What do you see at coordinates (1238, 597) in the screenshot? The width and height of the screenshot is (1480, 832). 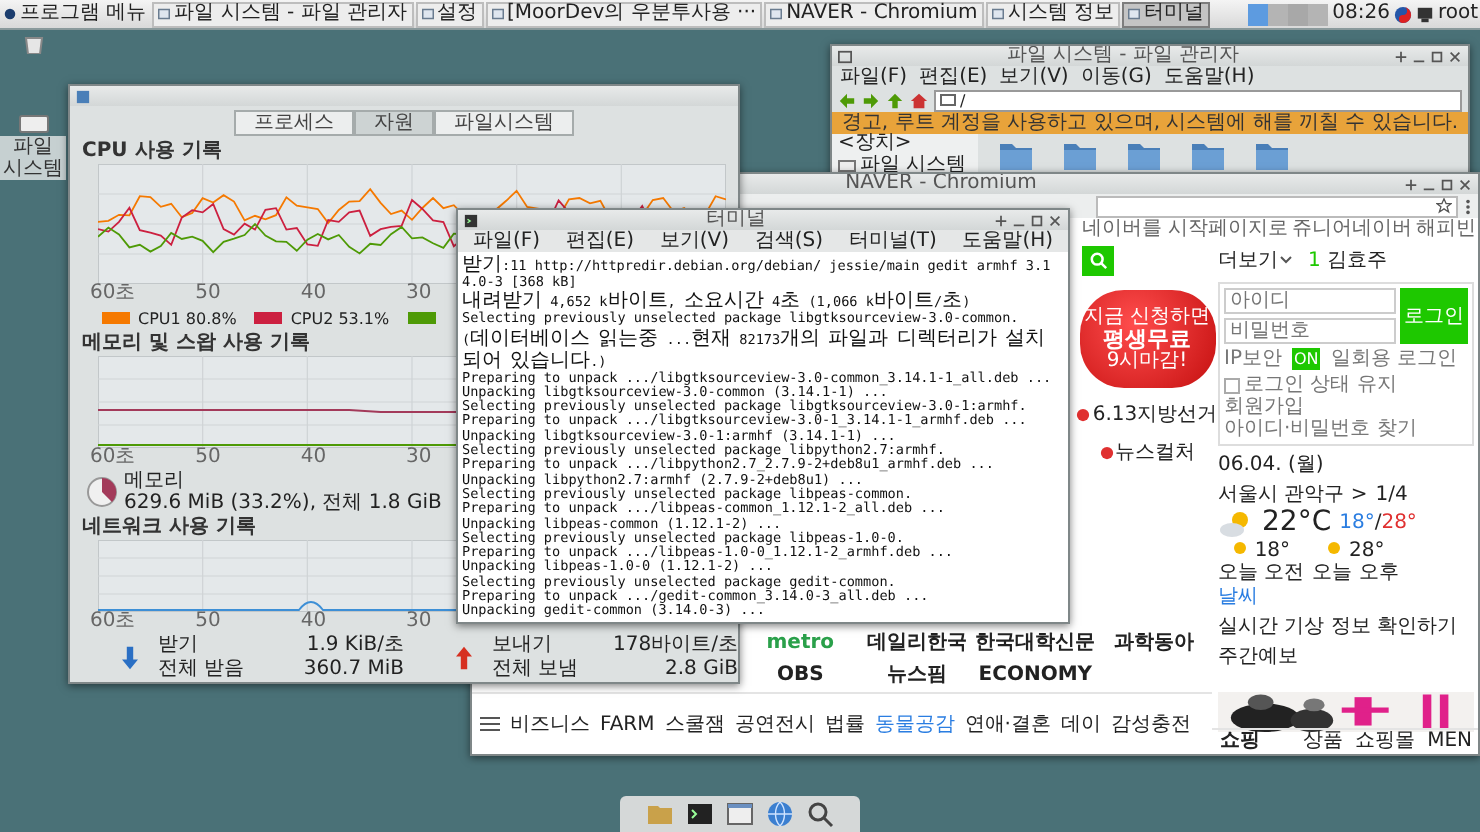 I see `weather-link-label: 날씨` at bounding box center [1238, 597].